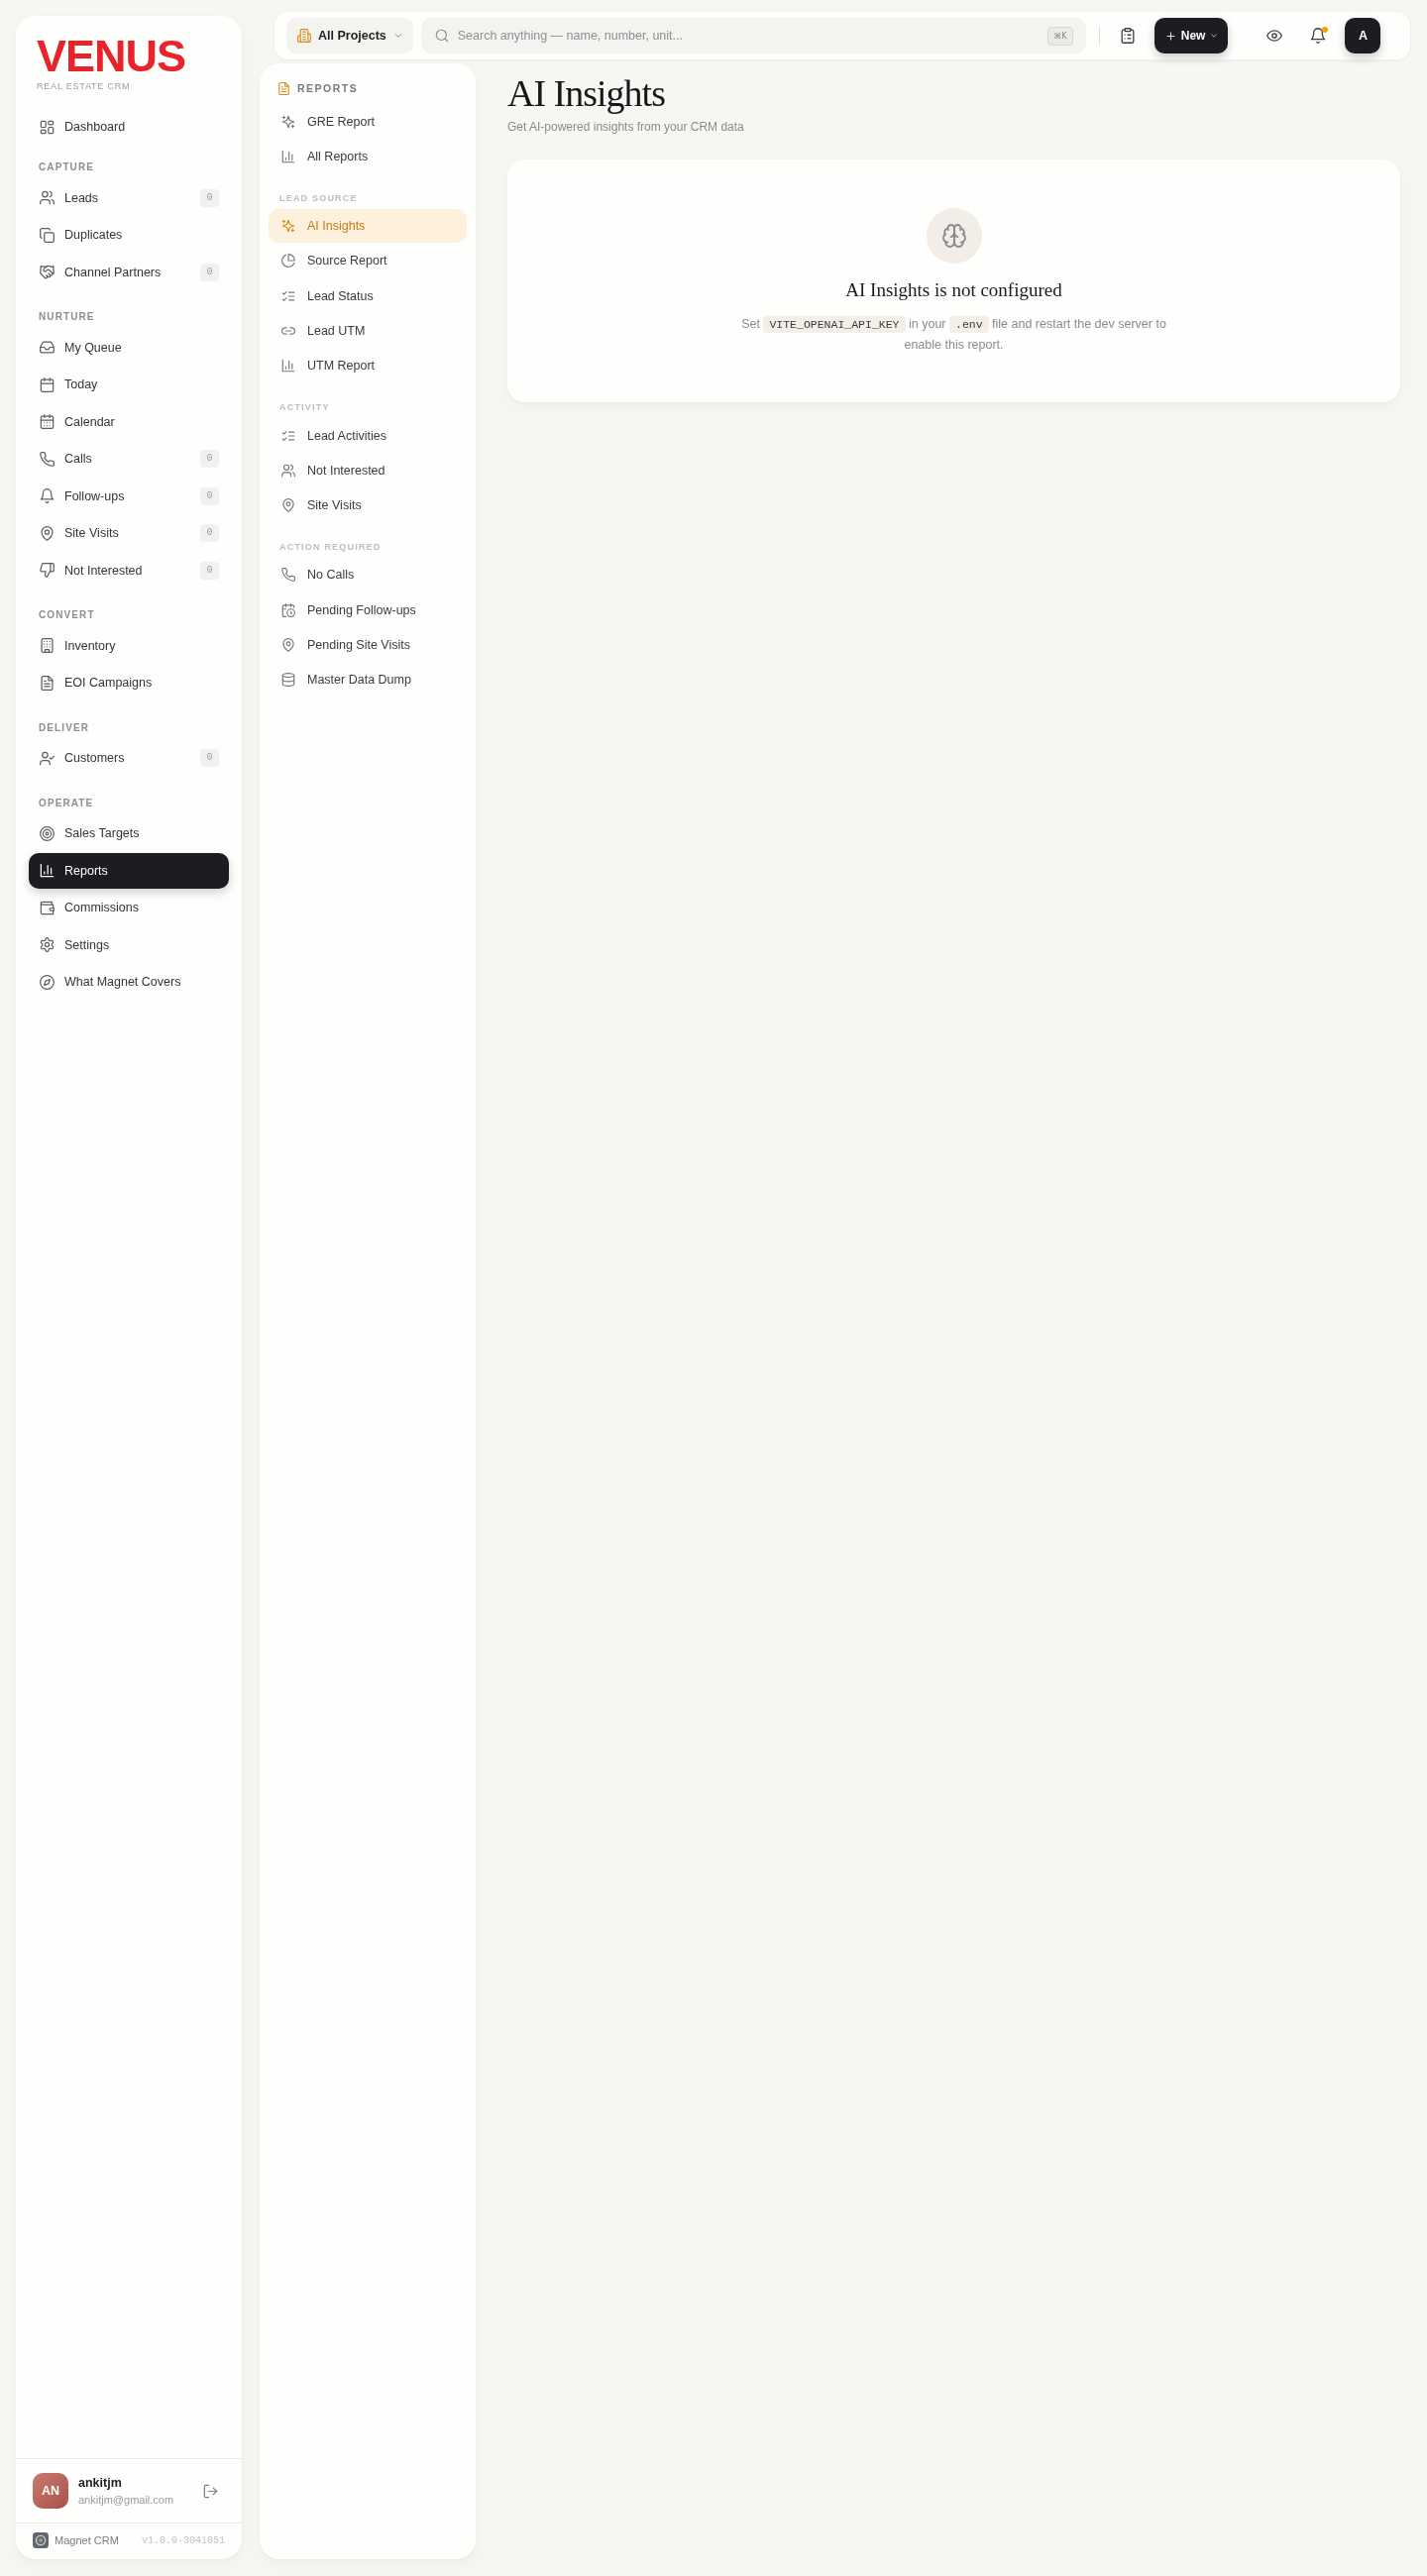 Image resolution: width=1427 pixels, height=2576 pixels. Describe the element at coordinates (129, 459) in the screenshot. I see `nav-item: Calls 0` at that location.